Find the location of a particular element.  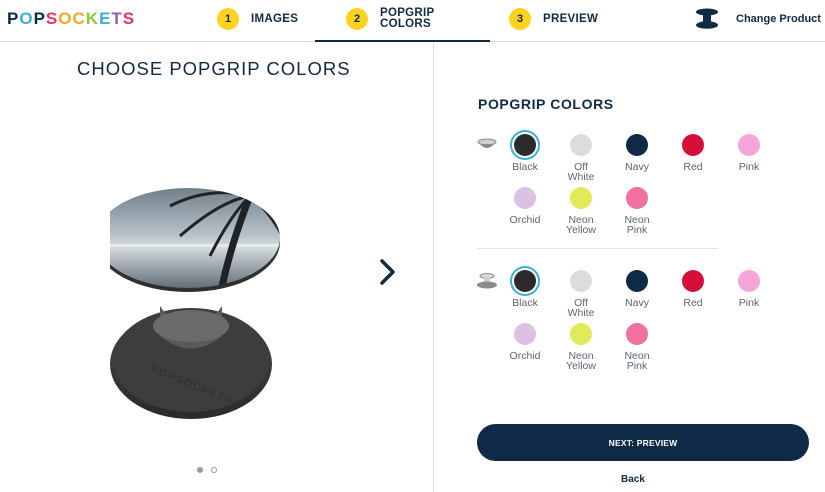

step-label: PREVIEW is located at coordinates (571, 18).